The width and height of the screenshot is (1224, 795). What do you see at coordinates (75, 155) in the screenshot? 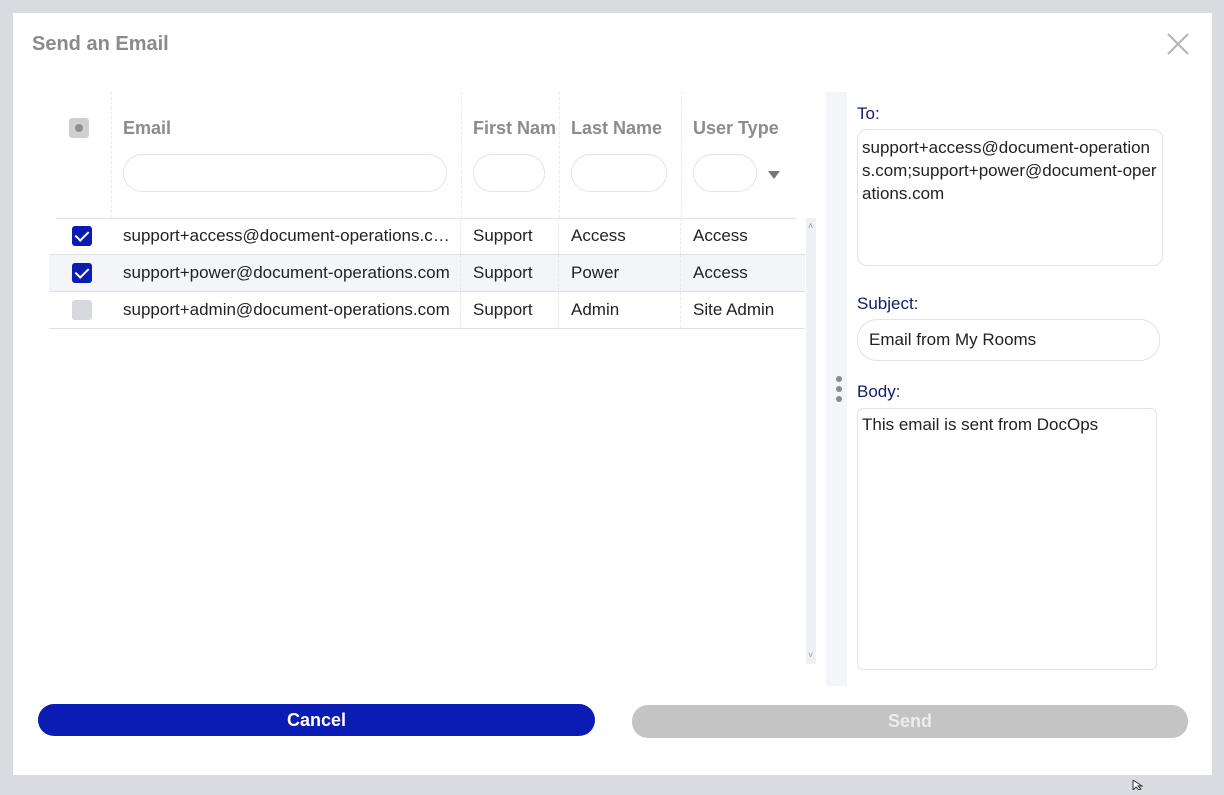
I see `select-all-column` at bounding box center [75, 155].